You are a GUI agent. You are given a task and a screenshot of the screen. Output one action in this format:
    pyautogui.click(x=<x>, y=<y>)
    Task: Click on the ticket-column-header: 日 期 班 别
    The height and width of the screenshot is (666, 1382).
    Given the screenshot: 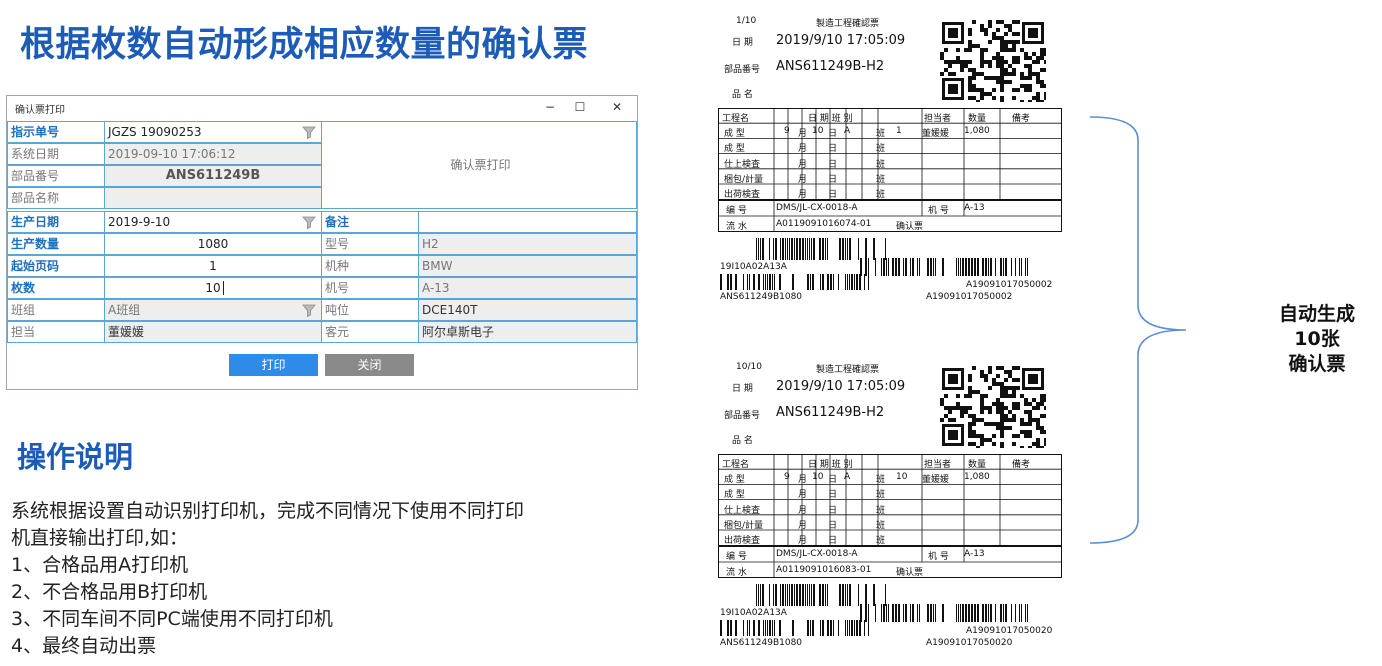 What is the action you would take?
    pyautogui.click(x=830, y=465)
    